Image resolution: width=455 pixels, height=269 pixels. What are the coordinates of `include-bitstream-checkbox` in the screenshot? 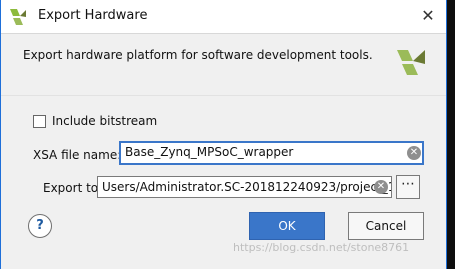 It's located at (39, 121).